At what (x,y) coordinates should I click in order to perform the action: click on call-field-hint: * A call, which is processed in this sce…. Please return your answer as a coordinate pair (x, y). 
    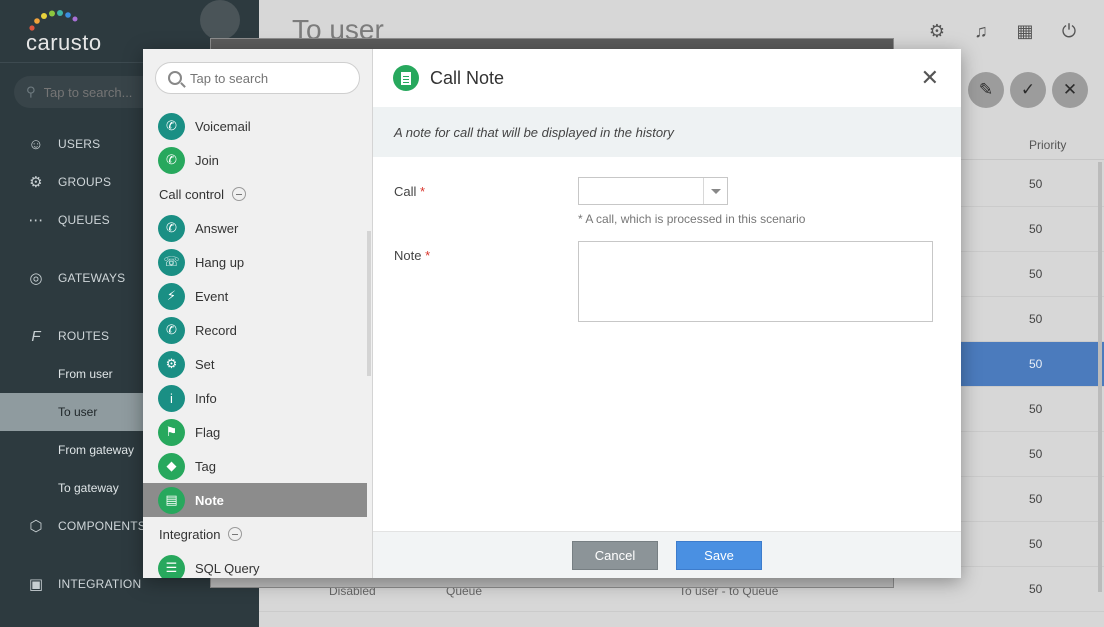
    Looking at the image, I should click on (692, 219).